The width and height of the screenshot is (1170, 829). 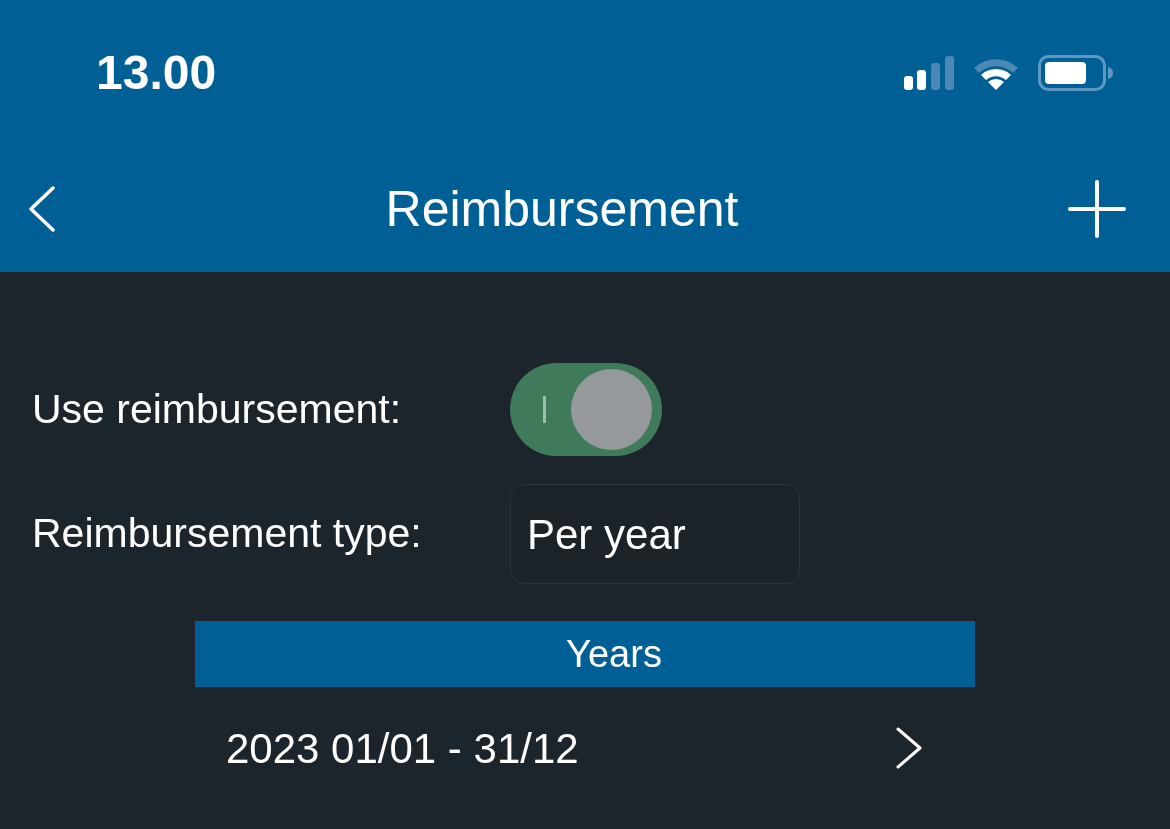 I want to click on wifi-icon, so click(x=996, y=73).